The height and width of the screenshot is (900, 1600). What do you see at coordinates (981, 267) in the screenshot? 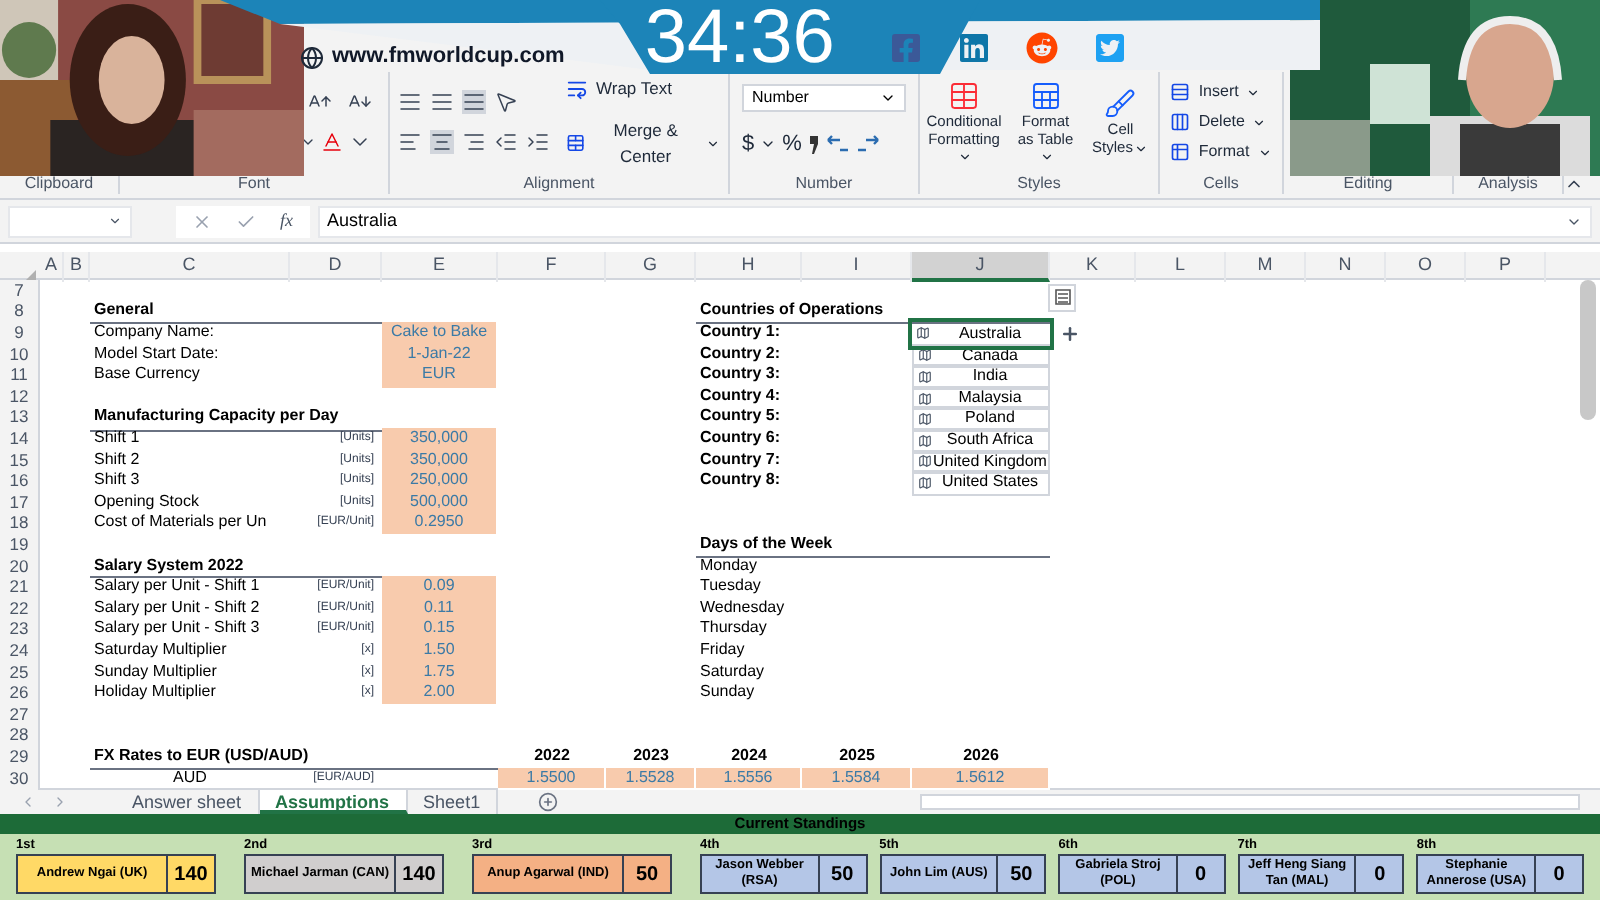
I see `column-header: J` at bounding box center [981, 267].